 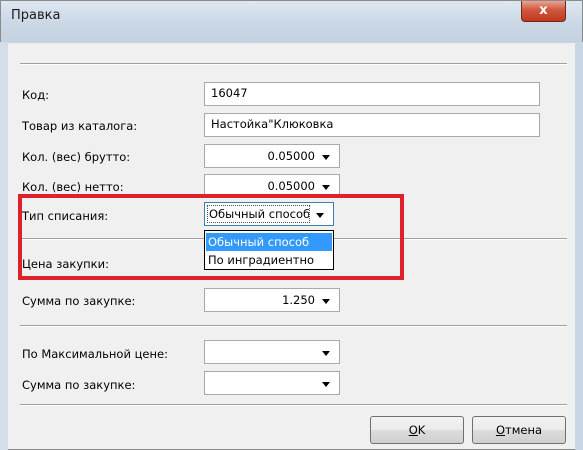 I want to click on purchase-sum2-dropdown, so click(x=272, y=383).